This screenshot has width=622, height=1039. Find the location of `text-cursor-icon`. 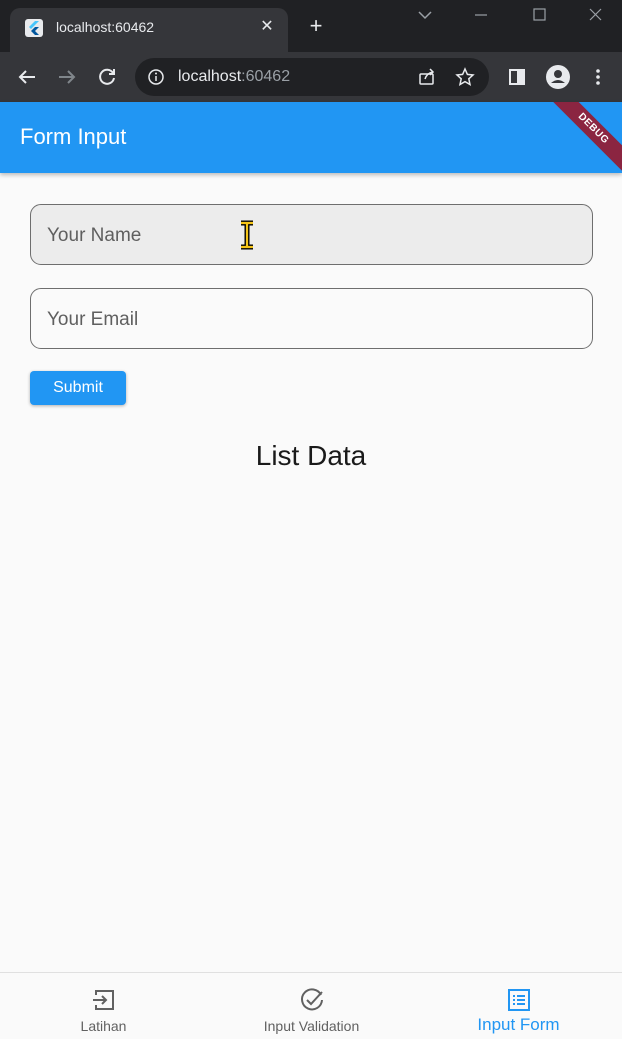

text-cursor-icon is located at coordinates (247, 235).